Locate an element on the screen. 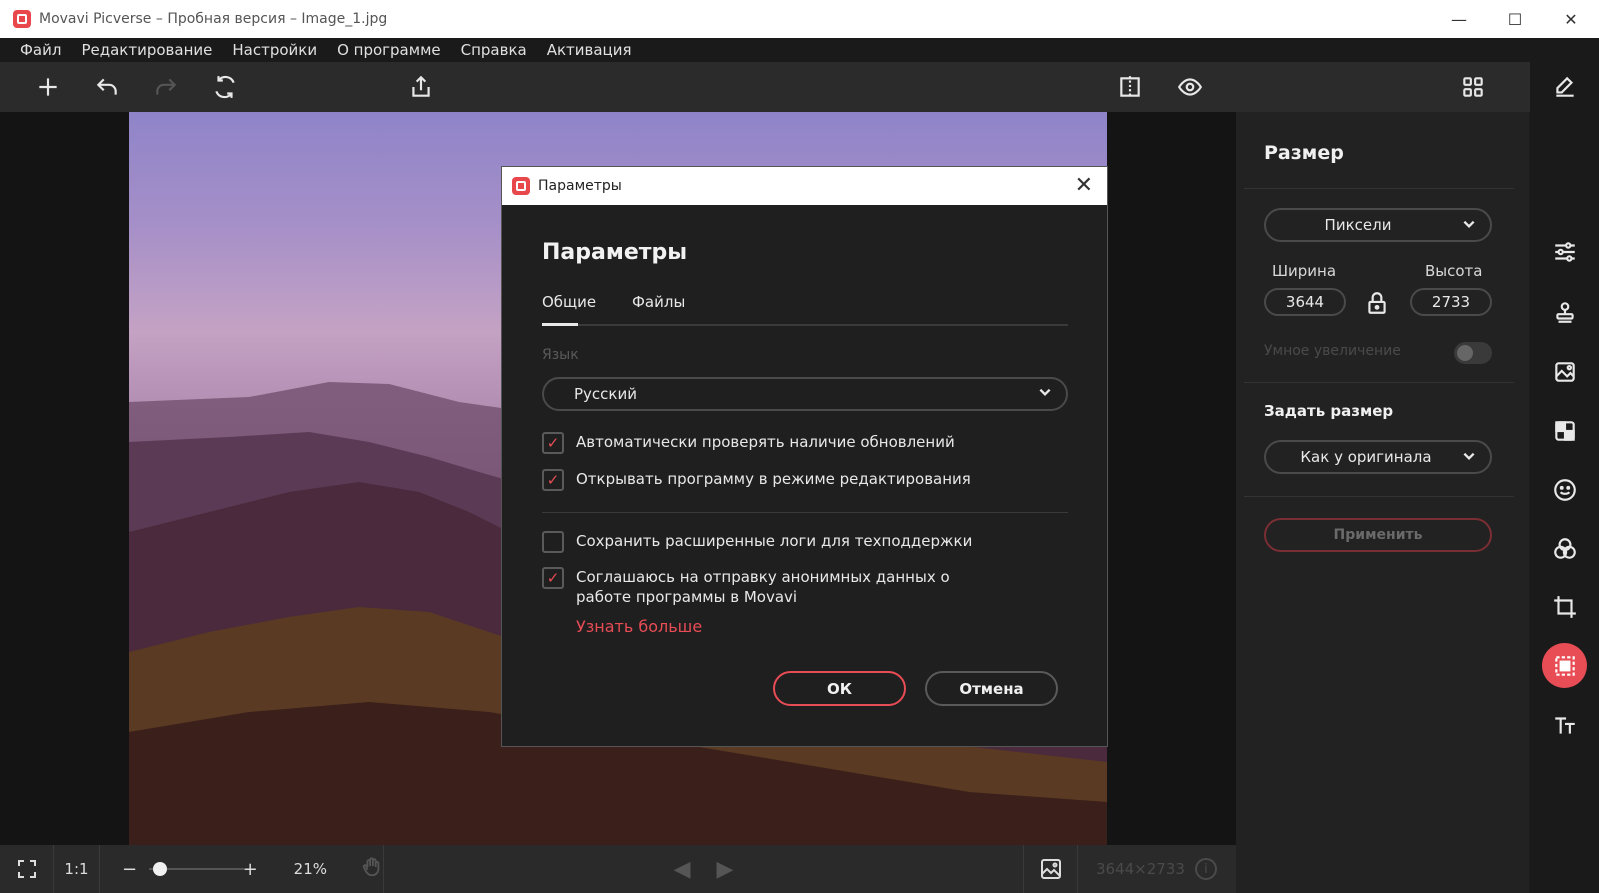  dialog-heading: Параметры is located at coordinates (615, 252).